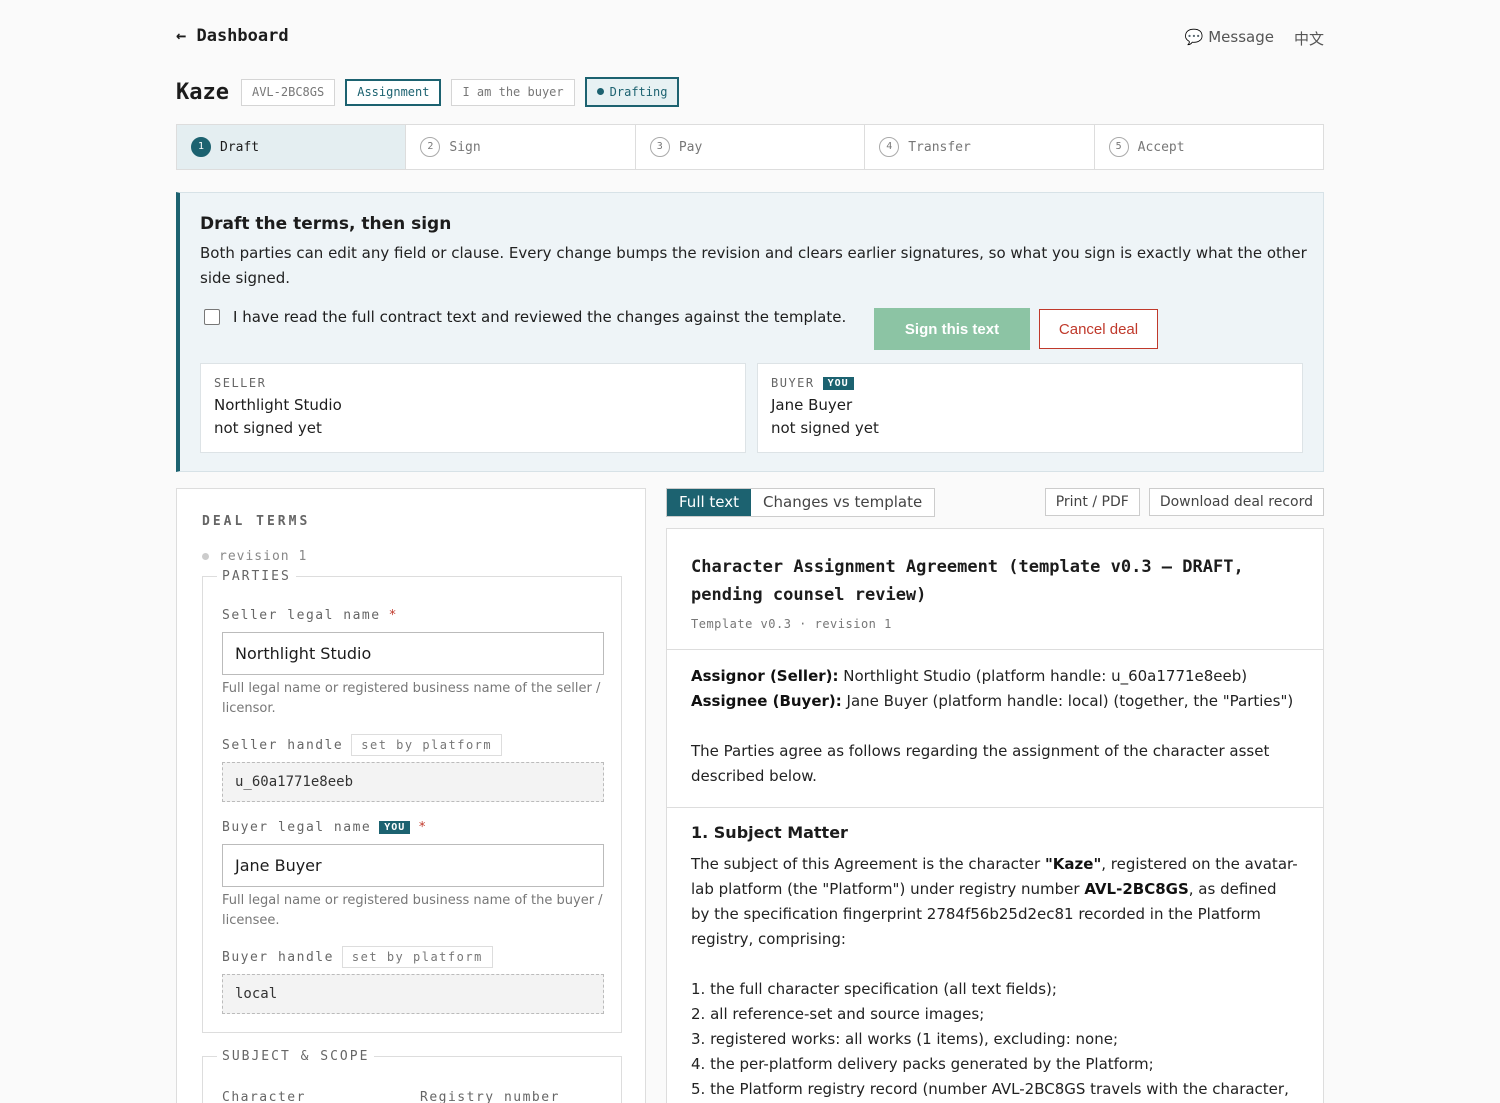 The height and width of the screenshot is (1103, 1500). Describe the element at coordinates (473, 408) in the screenshot. I see `seller-card: SELLER Northlight Studio not signed yet` at that location.